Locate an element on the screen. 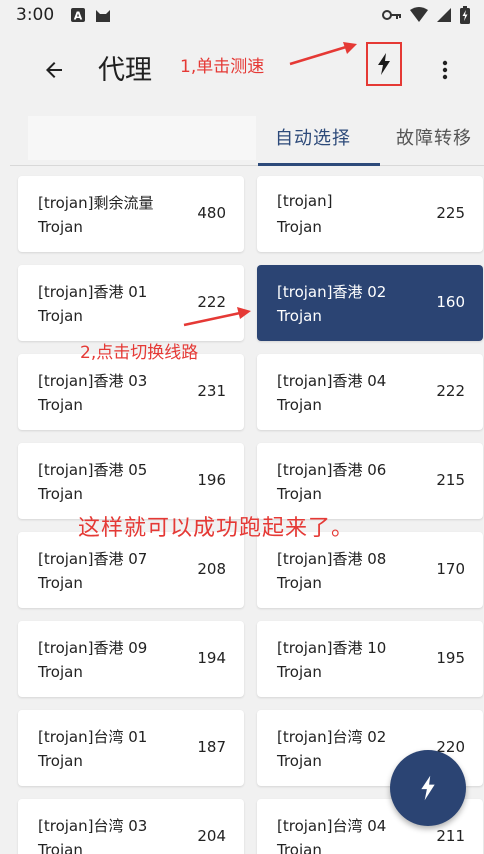 The height and width of the screenshot is (854, 484). proxy-card: [trojan]香港 08 Trojan 170 is located at coordinates (370, 570).